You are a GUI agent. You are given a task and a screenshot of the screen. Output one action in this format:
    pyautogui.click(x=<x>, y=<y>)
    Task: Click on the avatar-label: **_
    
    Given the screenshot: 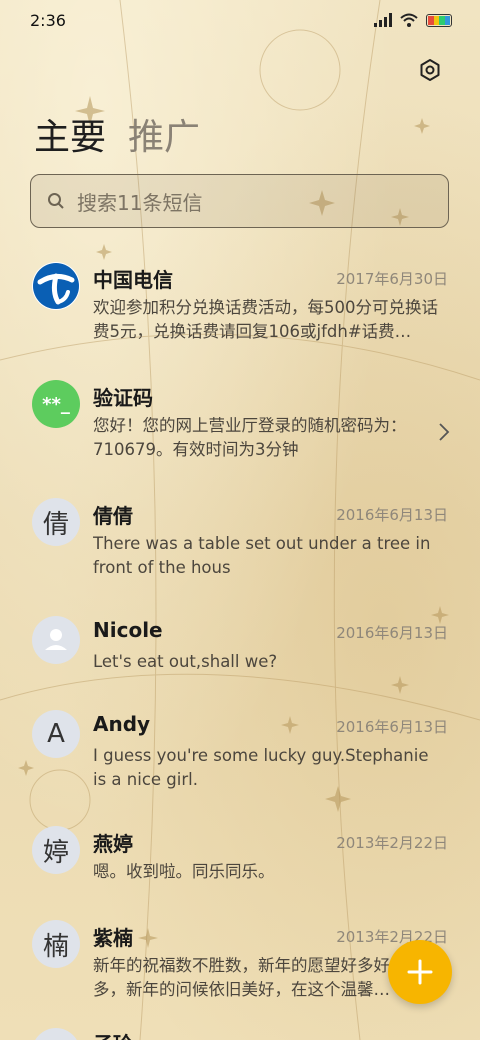 What is the action you would take?
    pyautogui.click(x=56, y=404)
    